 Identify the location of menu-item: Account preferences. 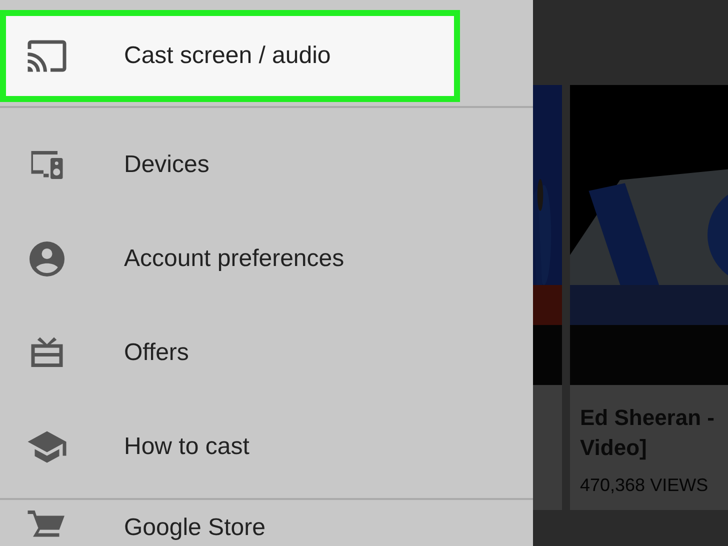
(266, 259).